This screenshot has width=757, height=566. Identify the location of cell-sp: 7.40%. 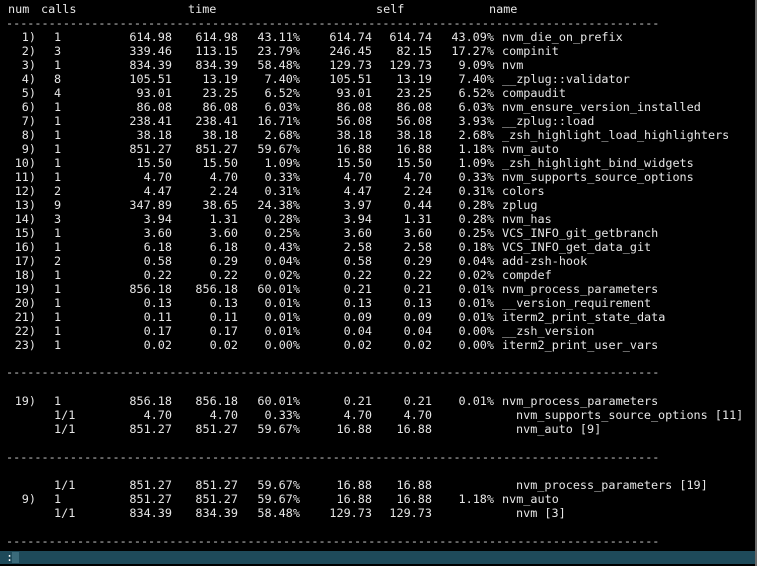
(476, 79).